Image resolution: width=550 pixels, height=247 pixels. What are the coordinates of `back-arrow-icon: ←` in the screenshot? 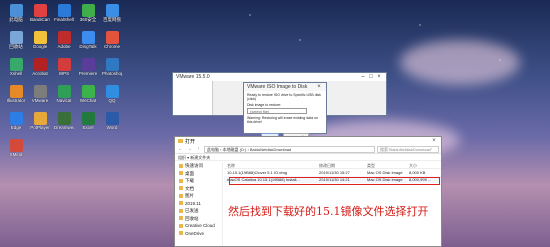 It's located at (180, 149).